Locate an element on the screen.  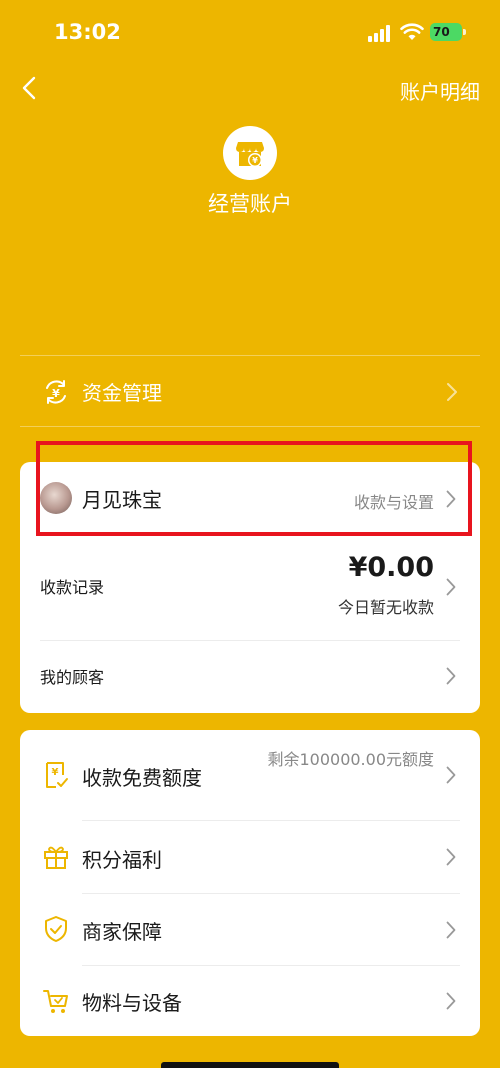
my-customers-row: 我的顾客 is located at coordinates (250, 676).